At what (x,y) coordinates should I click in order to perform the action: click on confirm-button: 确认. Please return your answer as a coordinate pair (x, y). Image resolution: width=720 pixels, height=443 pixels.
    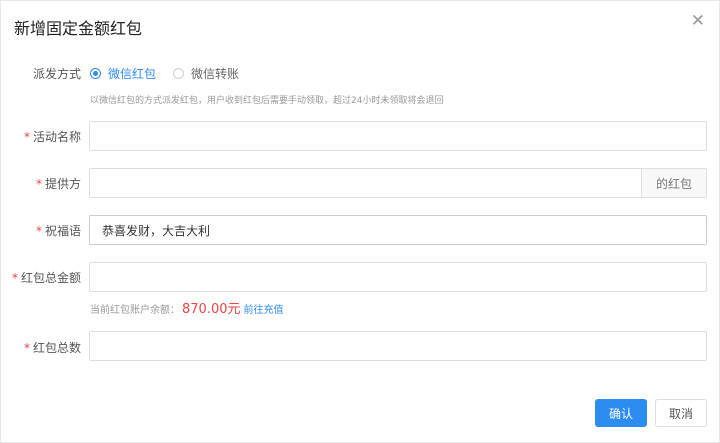
    Looking at the image, I should click on (621, 413).